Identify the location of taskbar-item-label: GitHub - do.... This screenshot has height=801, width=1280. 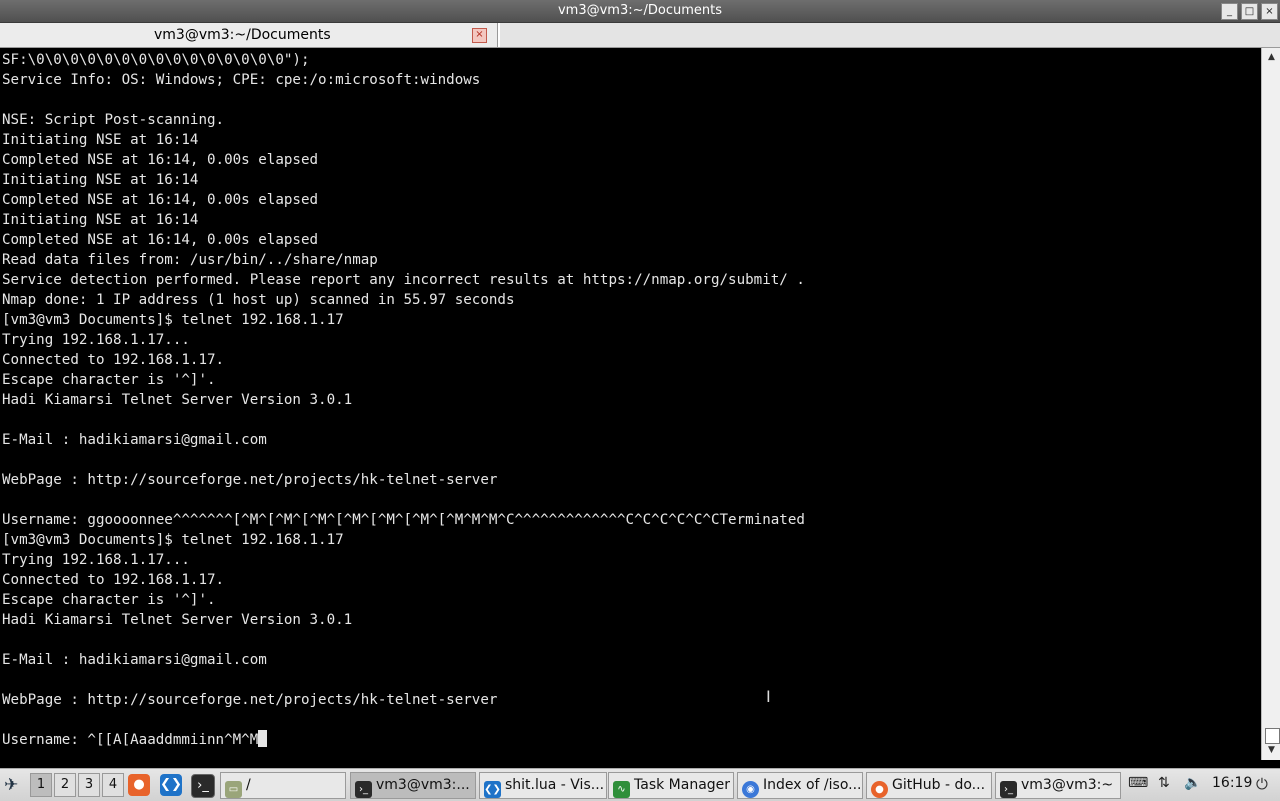
(939, 785).